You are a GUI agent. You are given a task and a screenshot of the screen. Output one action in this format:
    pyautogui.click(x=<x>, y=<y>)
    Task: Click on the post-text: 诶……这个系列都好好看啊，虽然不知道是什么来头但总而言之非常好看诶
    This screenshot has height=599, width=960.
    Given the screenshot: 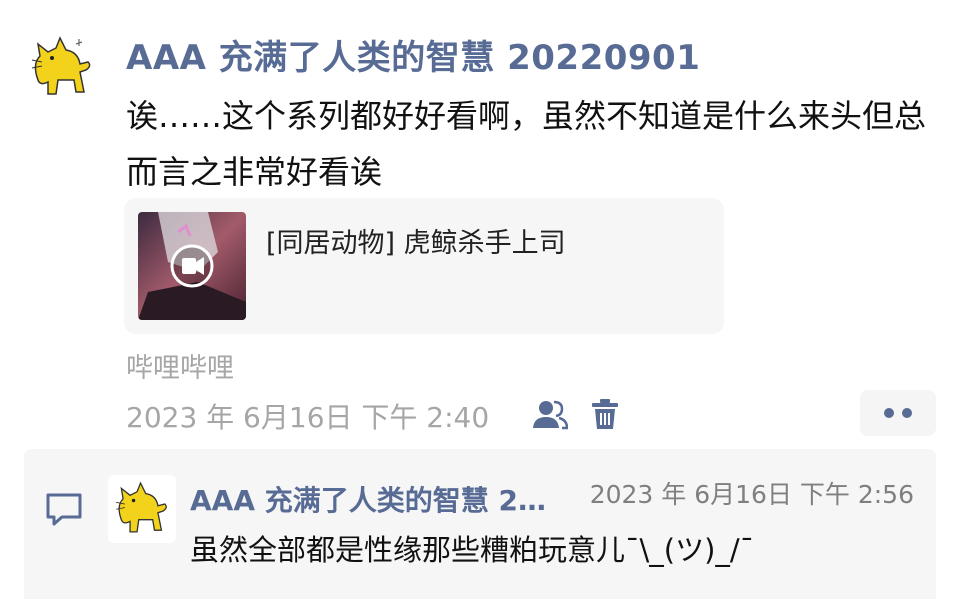 What is the action you would take?
    pyautogui.click(x=526, y=144)
    